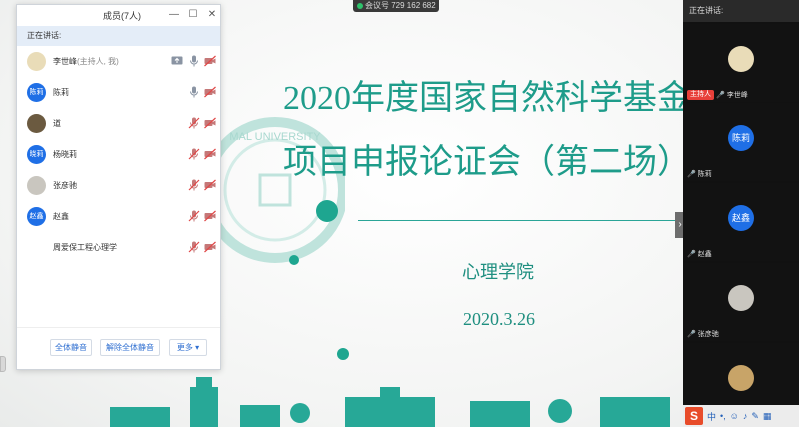  What do you see at coordinates (717, 95) in the screenshot?
I see `tile-label: 主持人 🎤 李世峰` at bounding box center [717, 95].